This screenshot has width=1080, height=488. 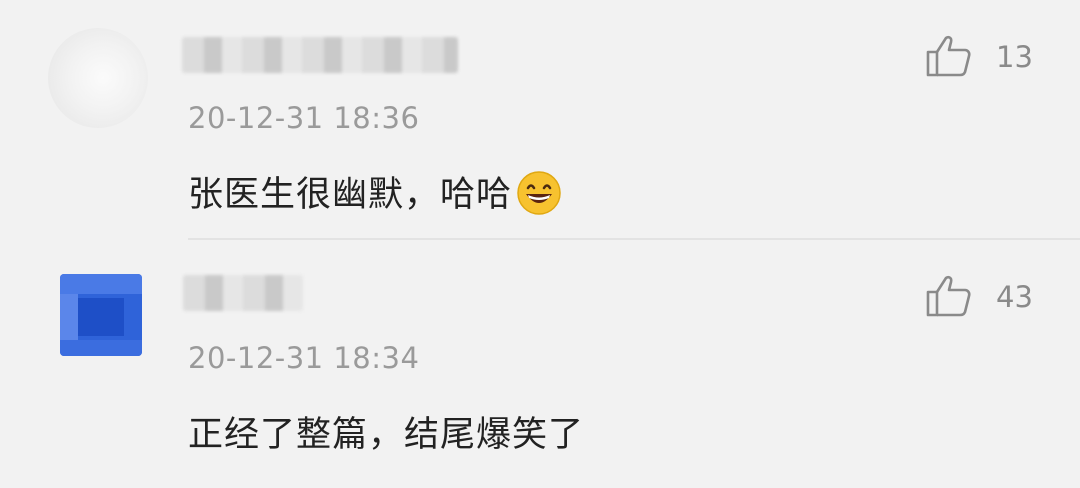 What do you see at coordinates (304, 358) in the screenshot?
I see `comment-time: 20-12-31 18:34` at bounding box center [304, 358].